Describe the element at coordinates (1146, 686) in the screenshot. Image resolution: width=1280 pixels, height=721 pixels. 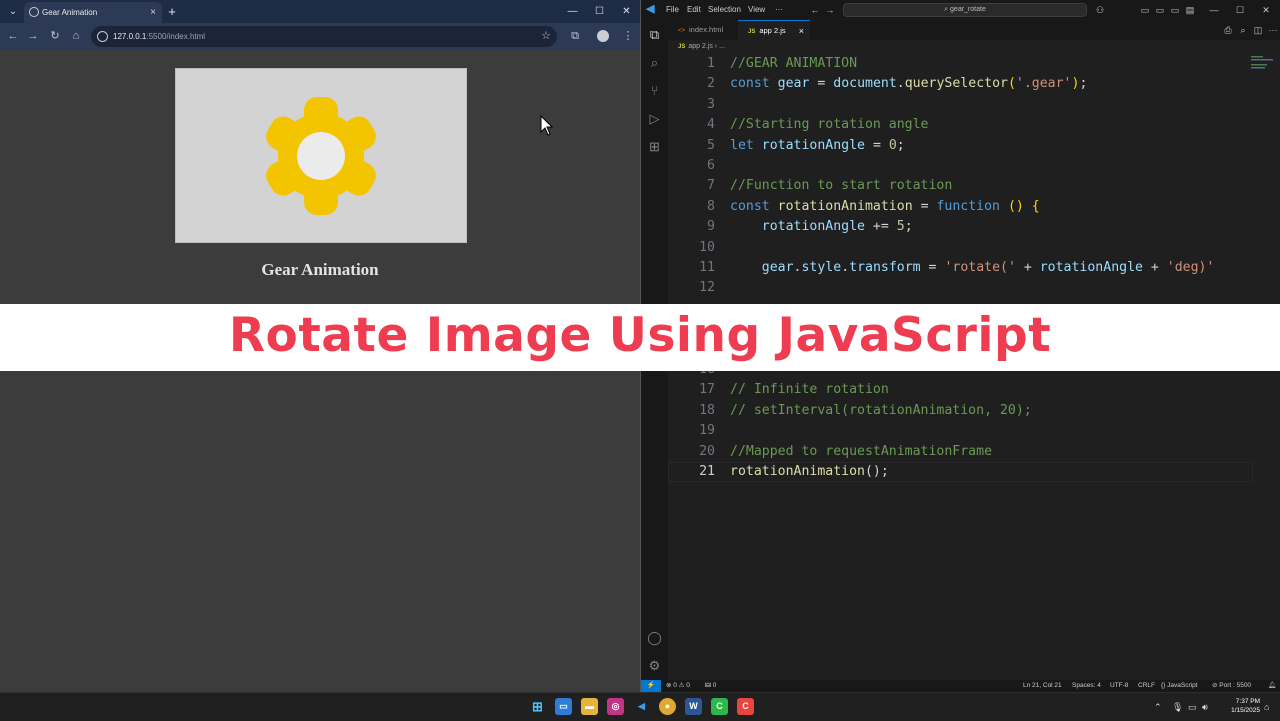
I see `line-ending: CRLF` at that location.